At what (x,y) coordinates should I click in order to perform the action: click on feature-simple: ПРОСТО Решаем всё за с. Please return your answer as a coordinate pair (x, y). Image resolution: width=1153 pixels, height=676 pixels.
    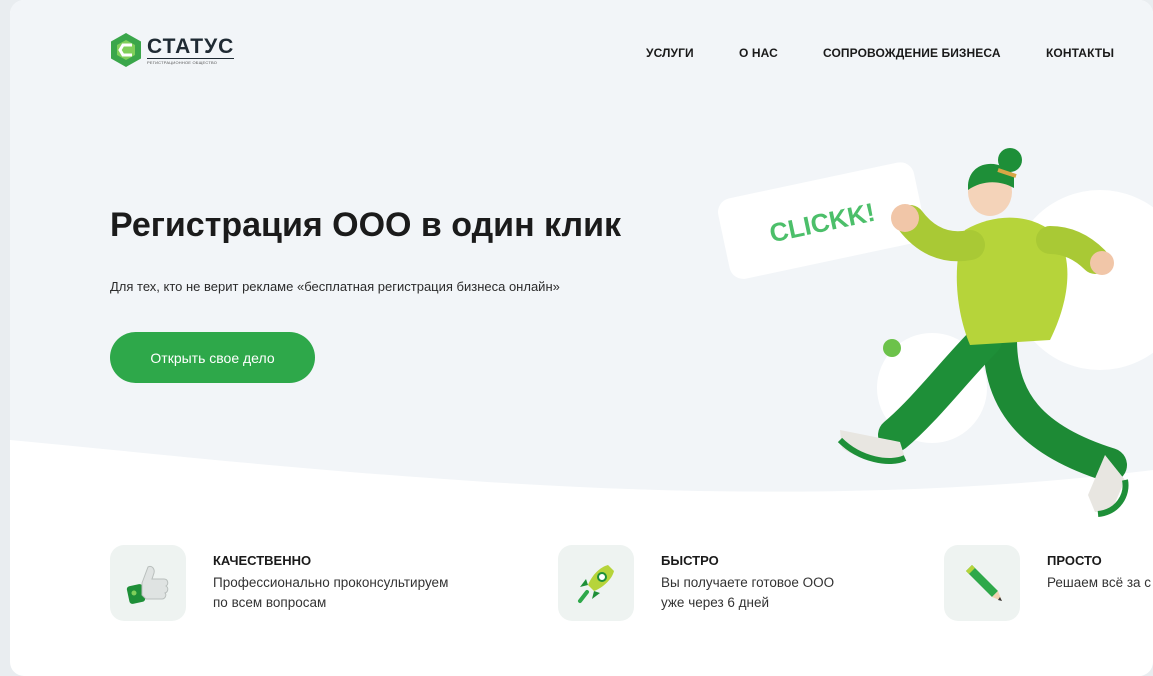
    Looking at the image, I should click on (1048, 583).